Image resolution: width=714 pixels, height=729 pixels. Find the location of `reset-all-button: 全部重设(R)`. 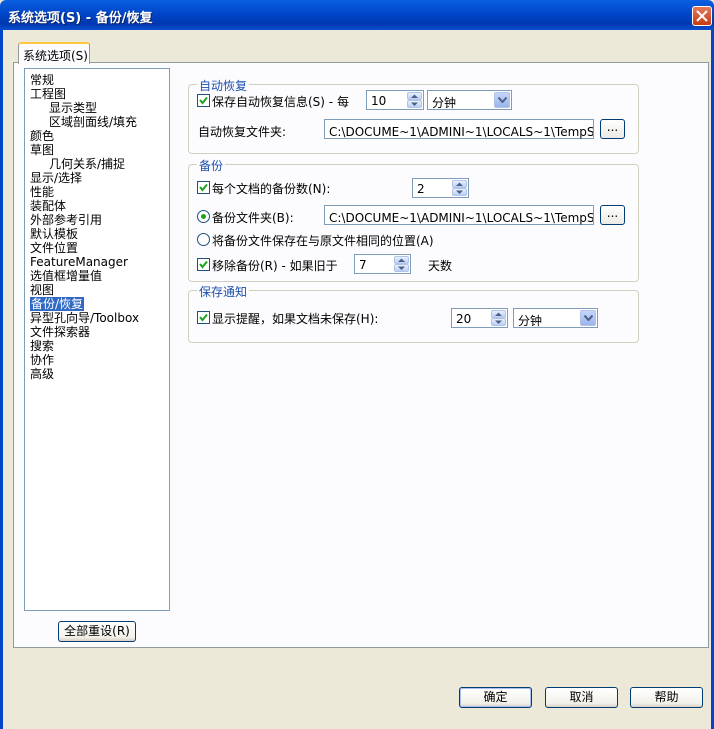

reset-all-button: 全部重设(R) is located at coordinates (97, 631).